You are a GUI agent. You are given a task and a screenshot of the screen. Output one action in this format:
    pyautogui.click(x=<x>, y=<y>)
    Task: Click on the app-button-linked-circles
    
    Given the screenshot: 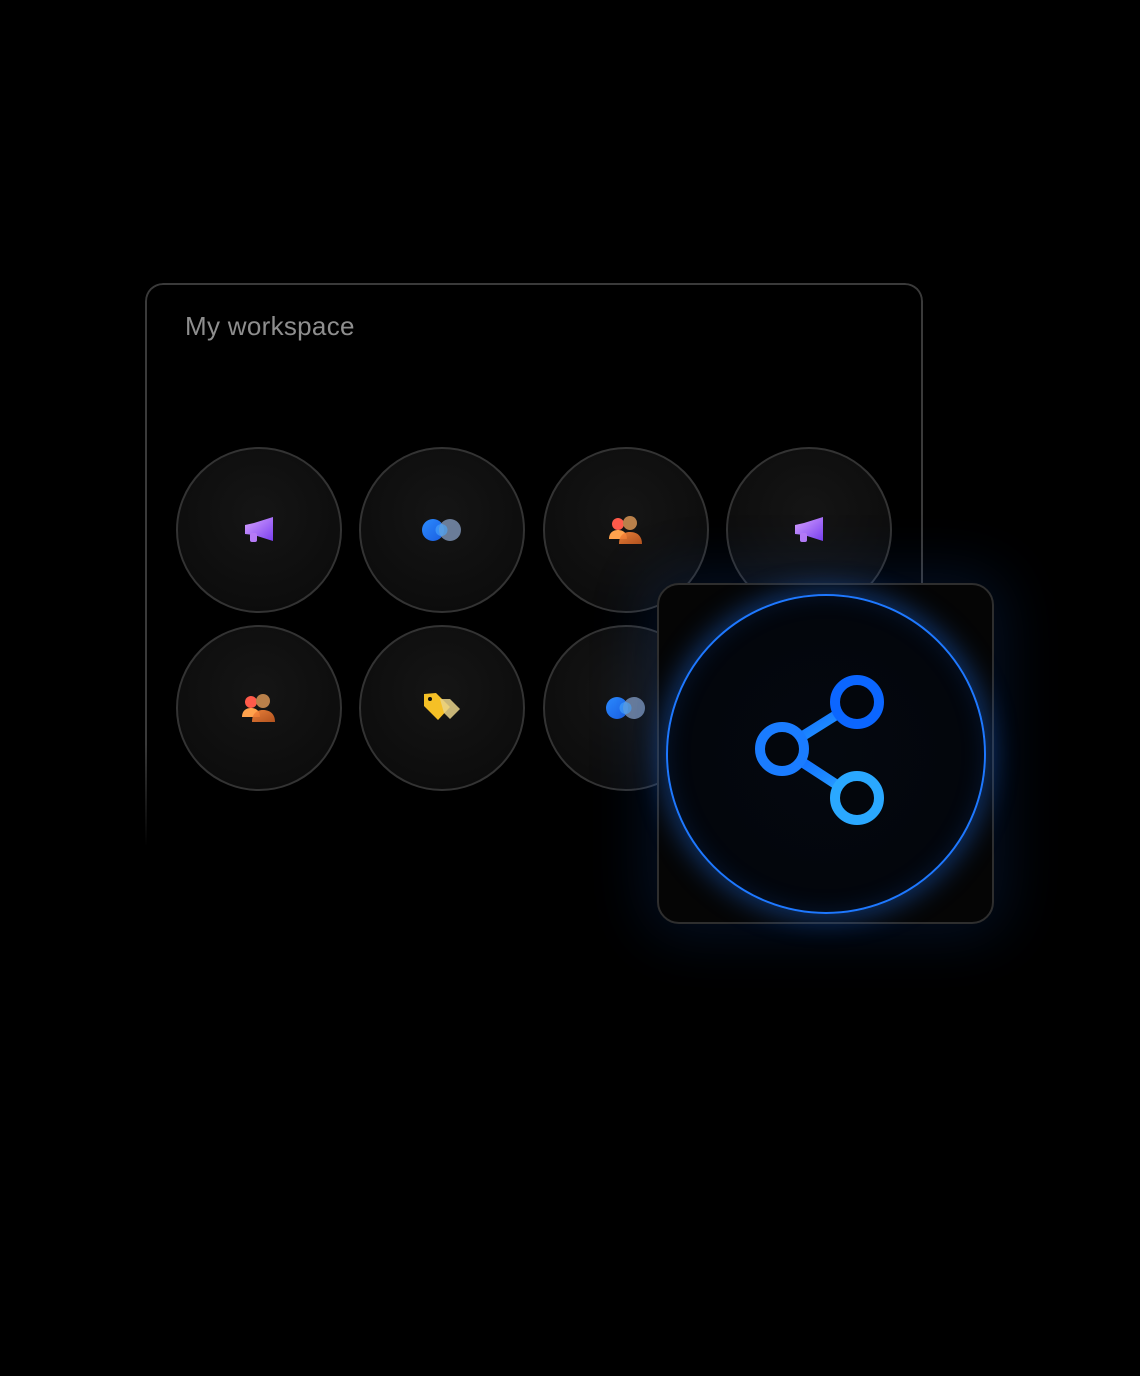 What is the action you would take?
    pyautogui.click(x=442, y=530)
    